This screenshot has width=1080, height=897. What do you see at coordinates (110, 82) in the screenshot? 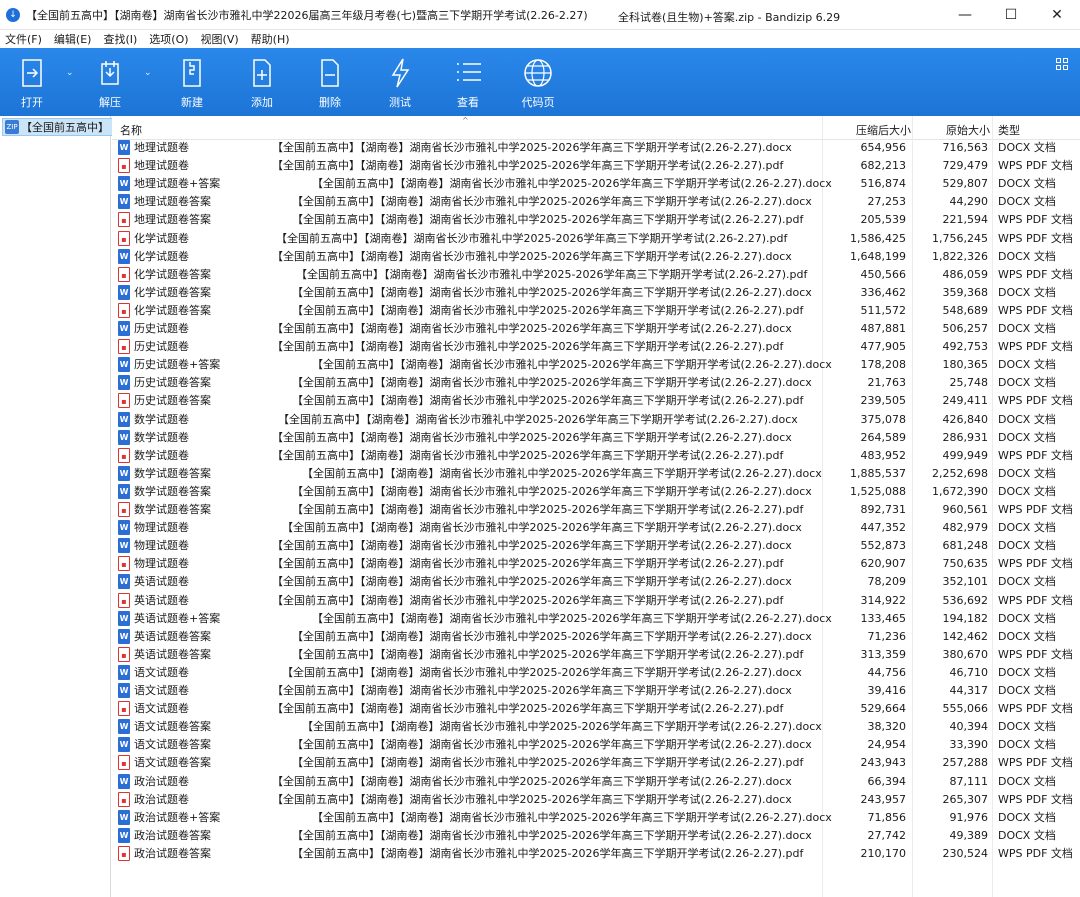
I see `extract-button: 解压` at bounding box center [110, 82].